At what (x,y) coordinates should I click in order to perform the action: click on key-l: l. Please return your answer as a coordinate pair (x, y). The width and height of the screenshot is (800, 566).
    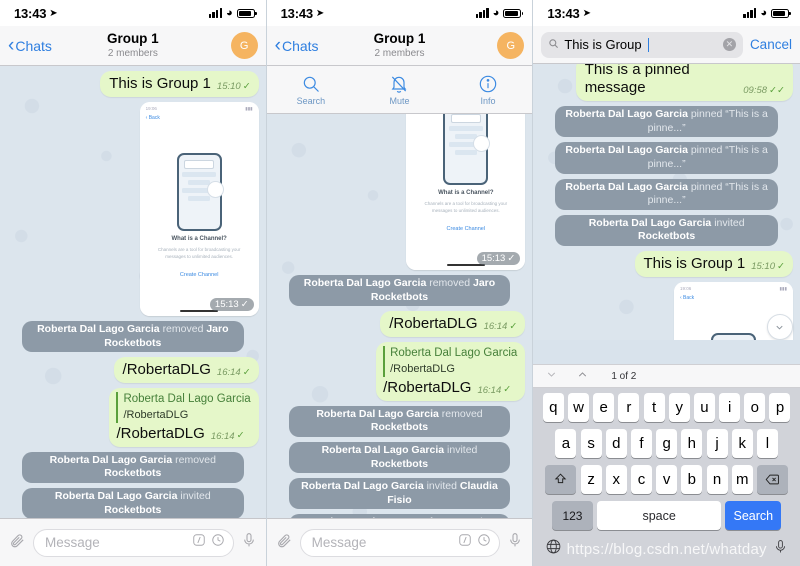
    Looking at the image, I should click on (767, 443).